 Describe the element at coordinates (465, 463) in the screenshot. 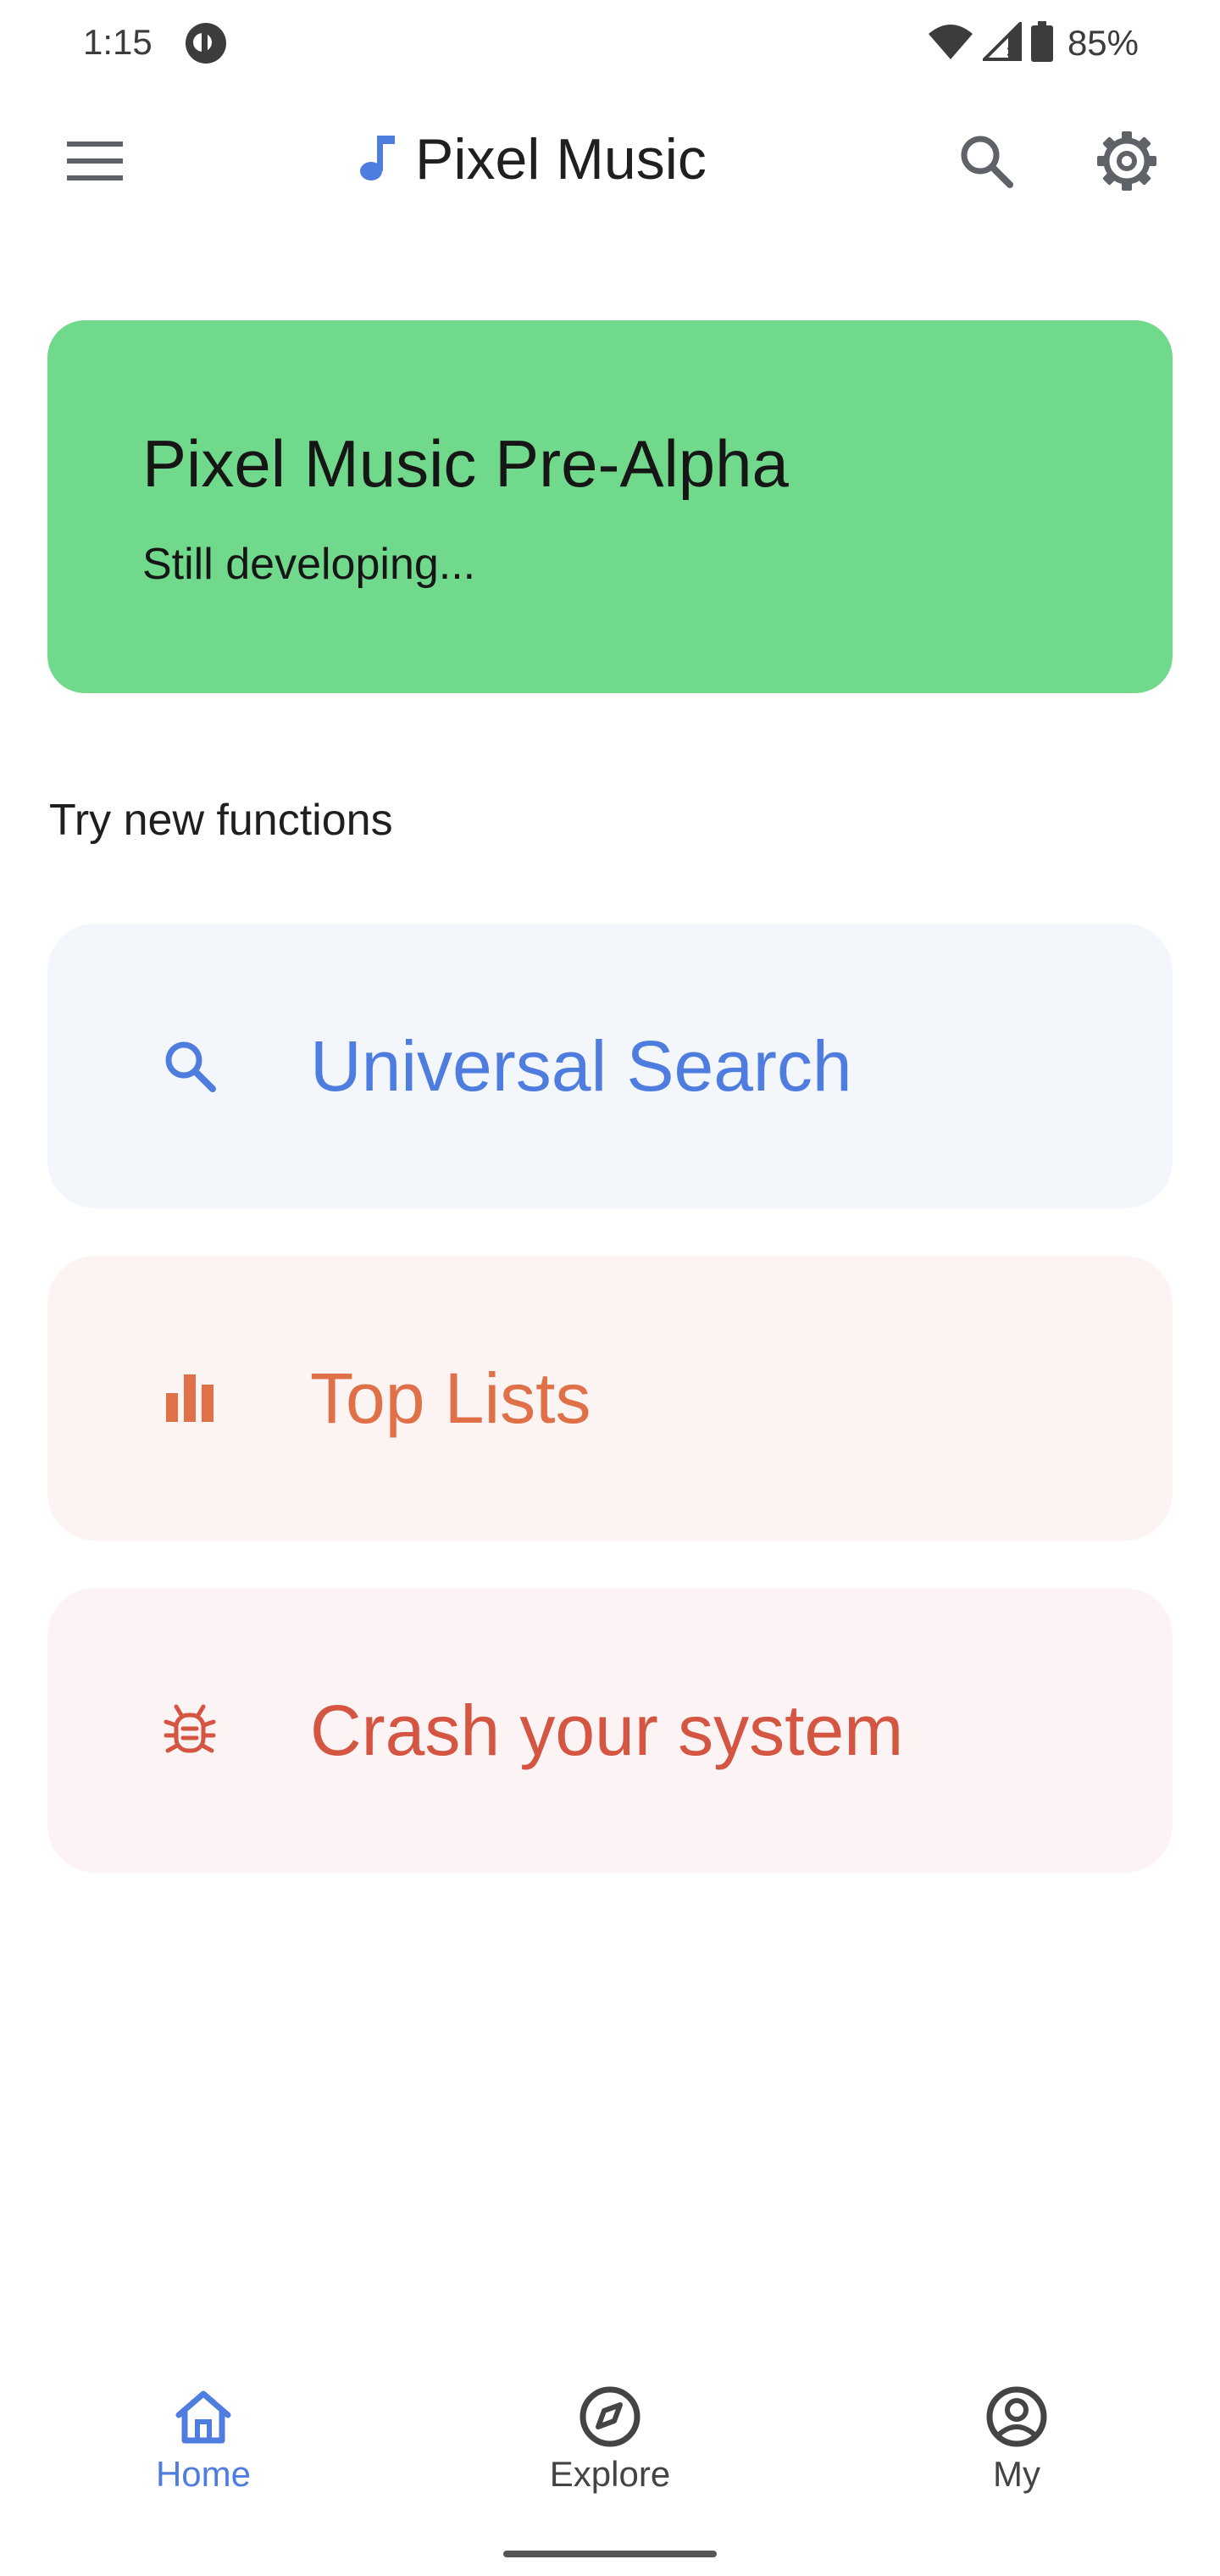

I see `banner-title: Pixel Music Pre-Alpha` at that location.